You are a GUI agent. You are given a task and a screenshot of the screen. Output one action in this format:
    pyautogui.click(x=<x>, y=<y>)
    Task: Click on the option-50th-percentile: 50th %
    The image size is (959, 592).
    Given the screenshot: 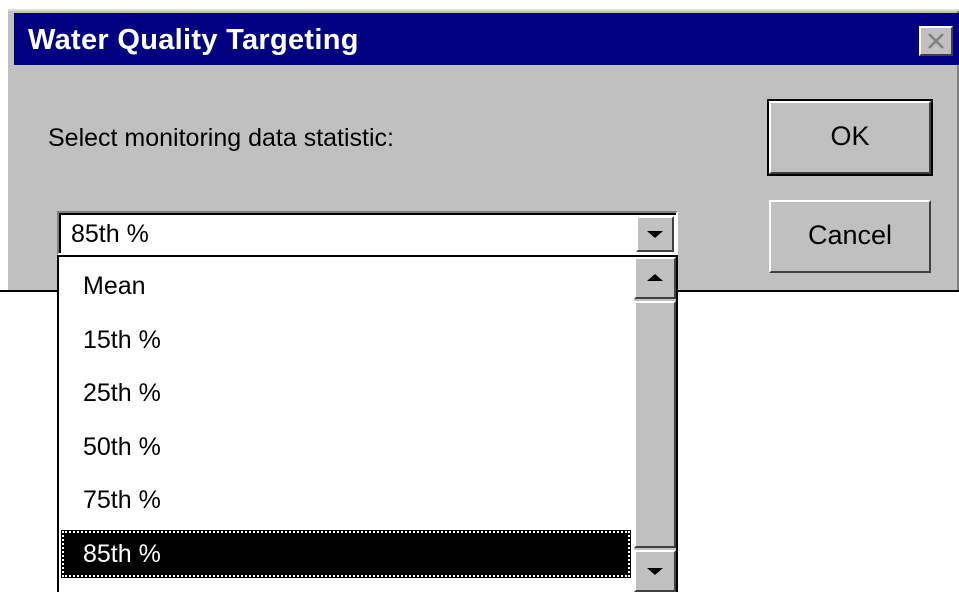 What is the action you would take?
    pyautogui.click(x=346, y=447)
    